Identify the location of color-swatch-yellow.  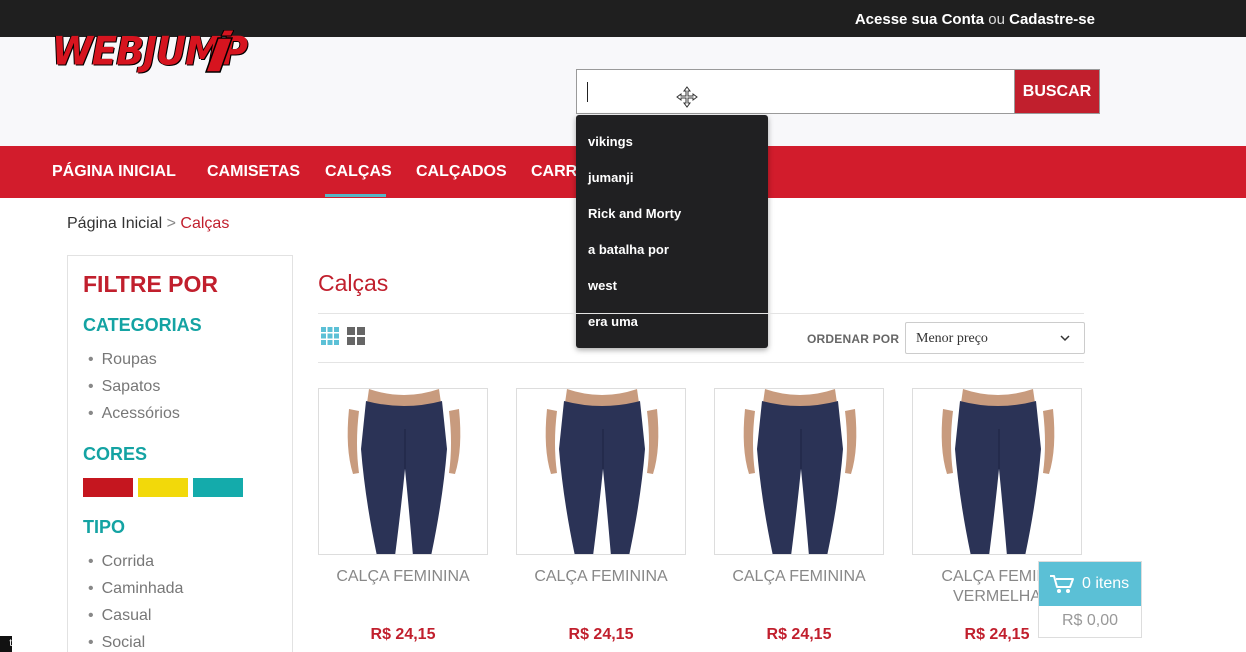
(163, 487).